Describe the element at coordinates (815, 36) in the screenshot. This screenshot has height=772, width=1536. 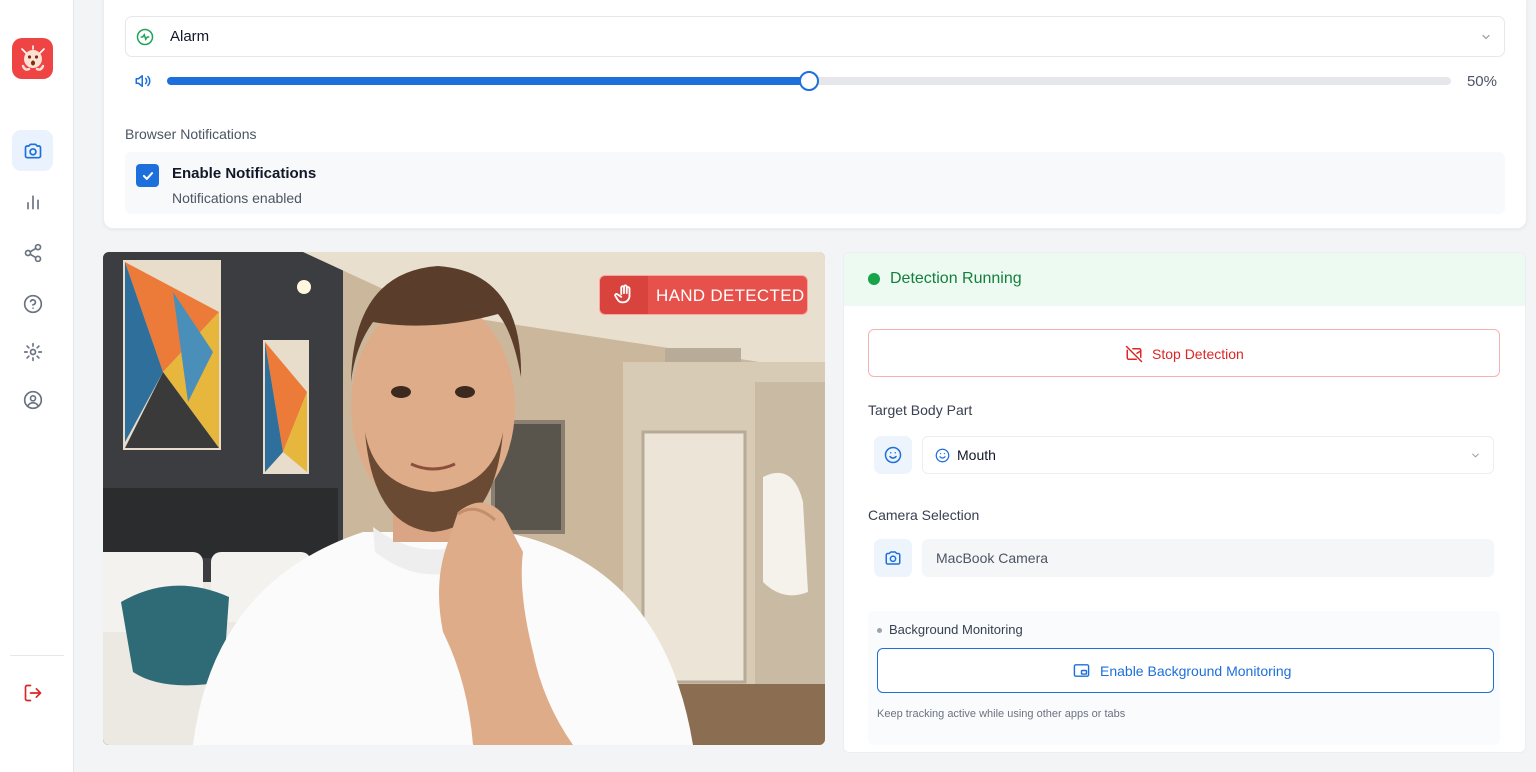
I see `alarm-sound-select: Alarm` at that location.